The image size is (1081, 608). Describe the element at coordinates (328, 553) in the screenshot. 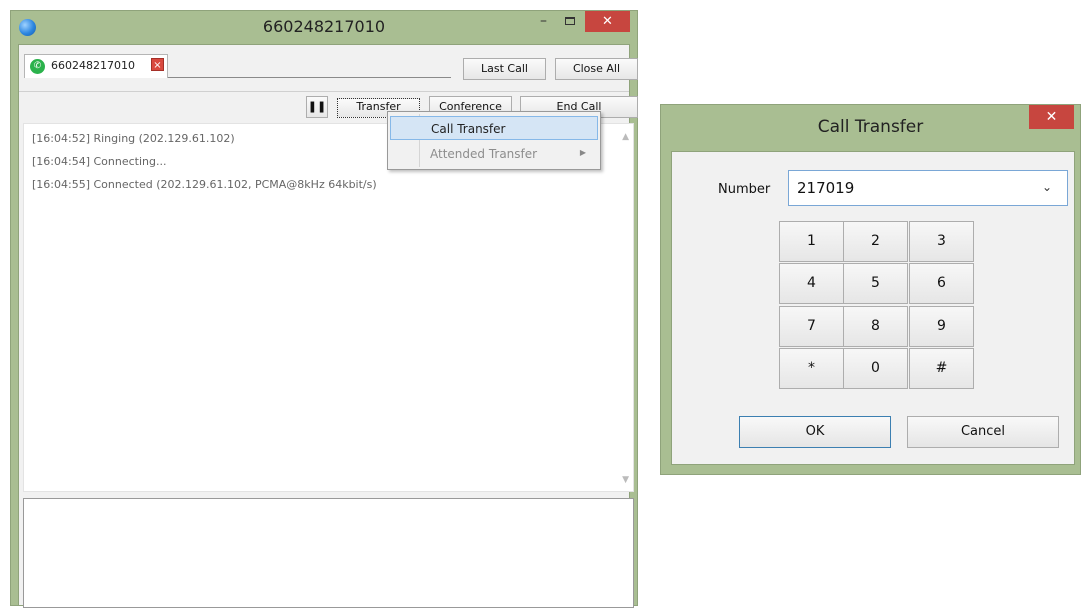

I see `message-compose-area` at that location.